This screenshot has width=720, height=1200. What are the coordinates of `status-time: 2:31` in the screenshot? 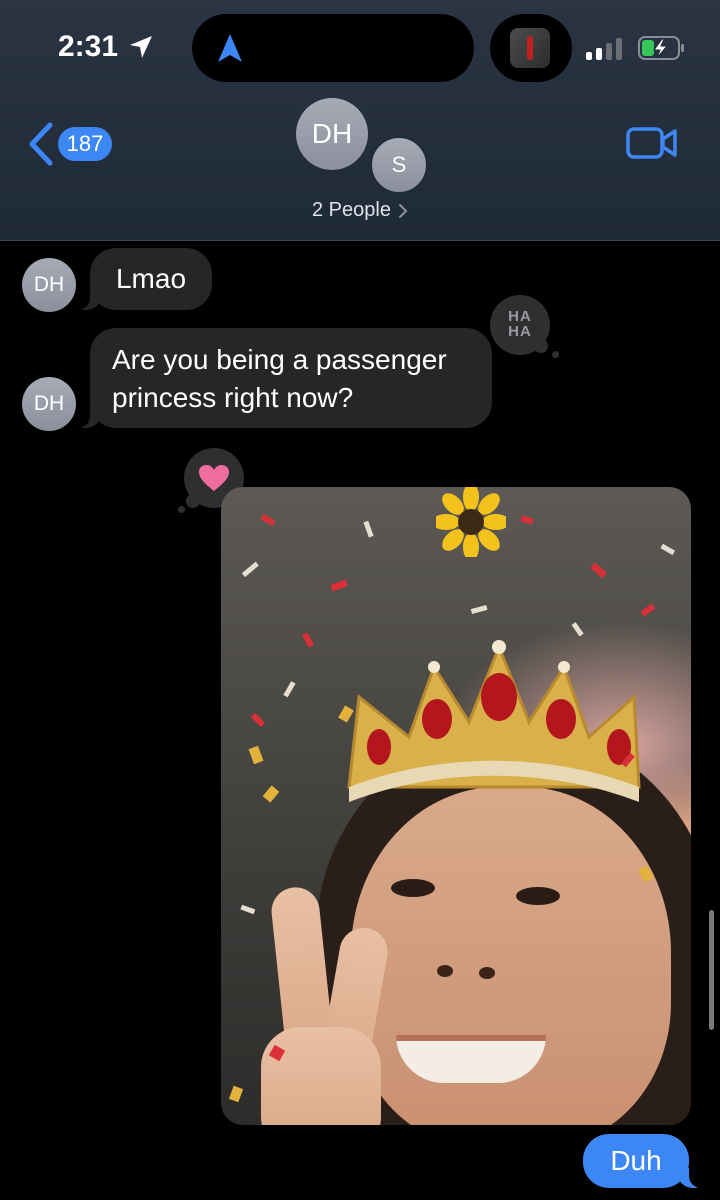 It's located at (88, 46).